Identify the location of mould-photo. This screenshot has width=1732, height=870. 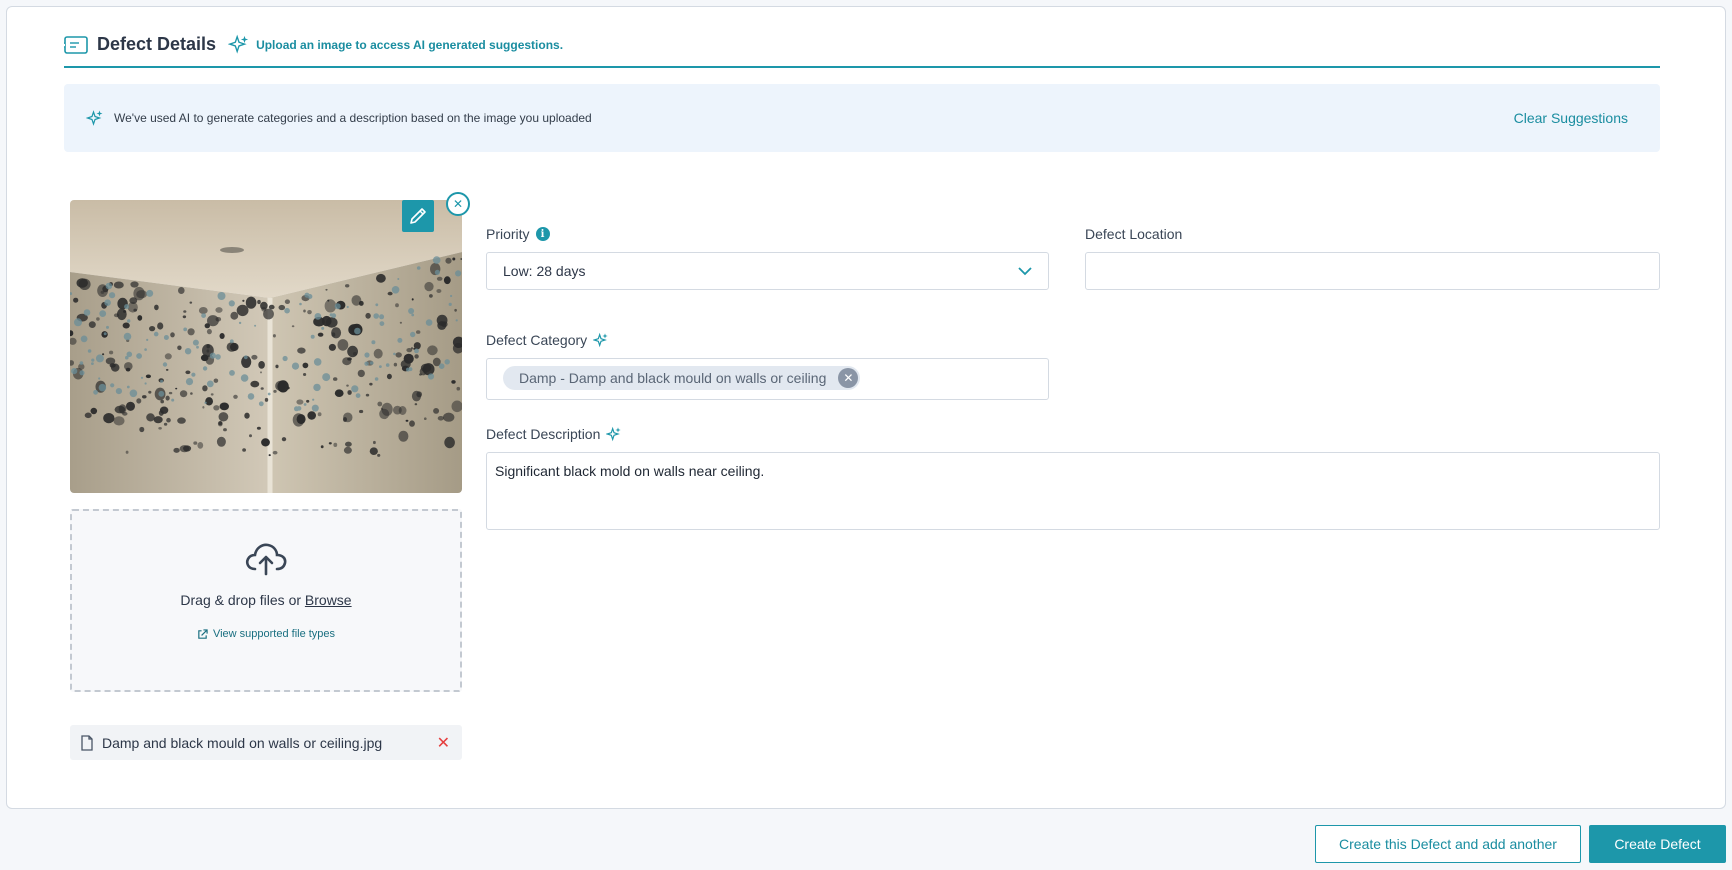
(266, 346).